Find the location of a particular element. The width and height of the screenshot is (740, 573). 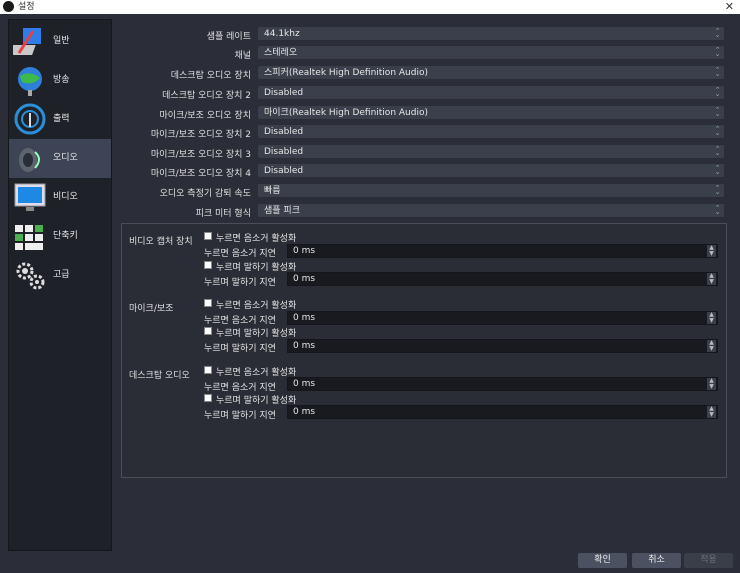

meter-decay-select: 빠름 ⌃ ⌄ is located at coordinates (491, 190).